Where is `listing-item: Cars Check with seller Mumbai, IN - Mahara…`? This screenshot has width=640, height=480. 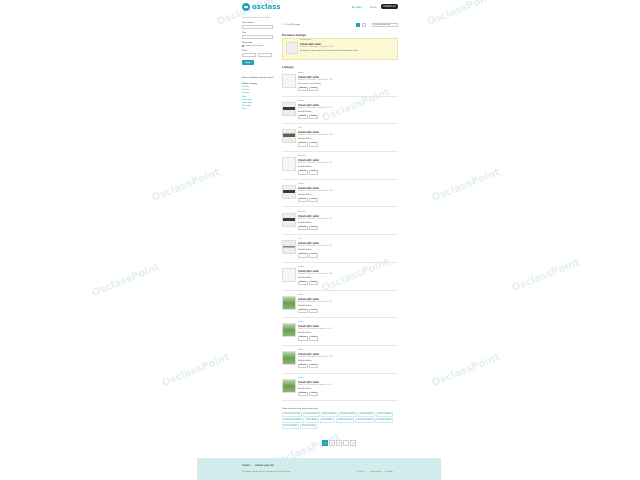 listing-item: Cars Check with seller Mumbai, IN - Mahara… is located at coordinates (340, 250).